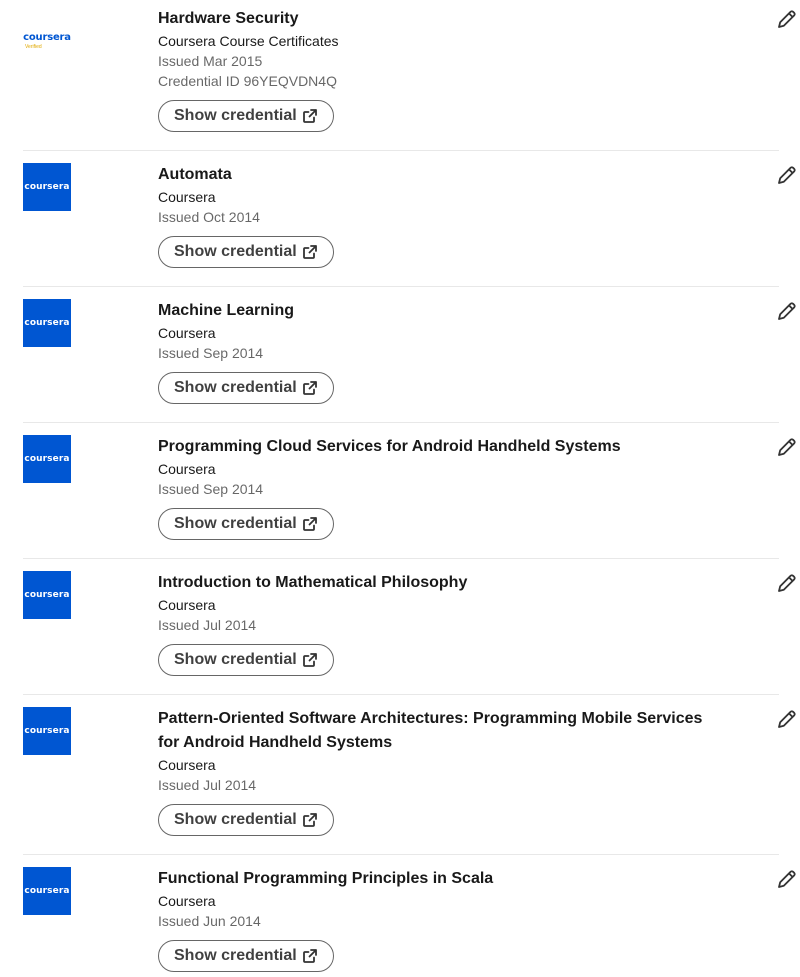  Describe the element at coordinates (438, 19) in the screenshot. I see `certificate-title: Hardware Security` at that location.